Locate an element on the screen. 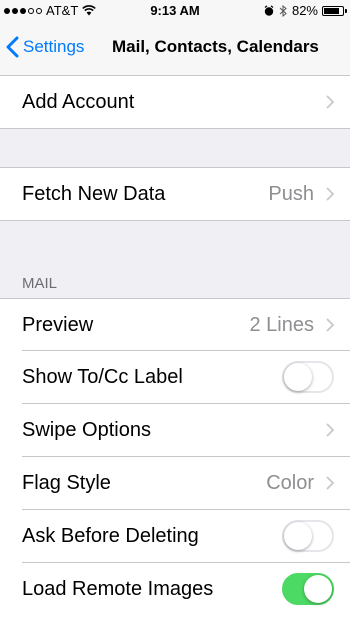 The height and width of the screenshot is (620, 350). flag-style-value: Color is located at coordinates (290, 483).